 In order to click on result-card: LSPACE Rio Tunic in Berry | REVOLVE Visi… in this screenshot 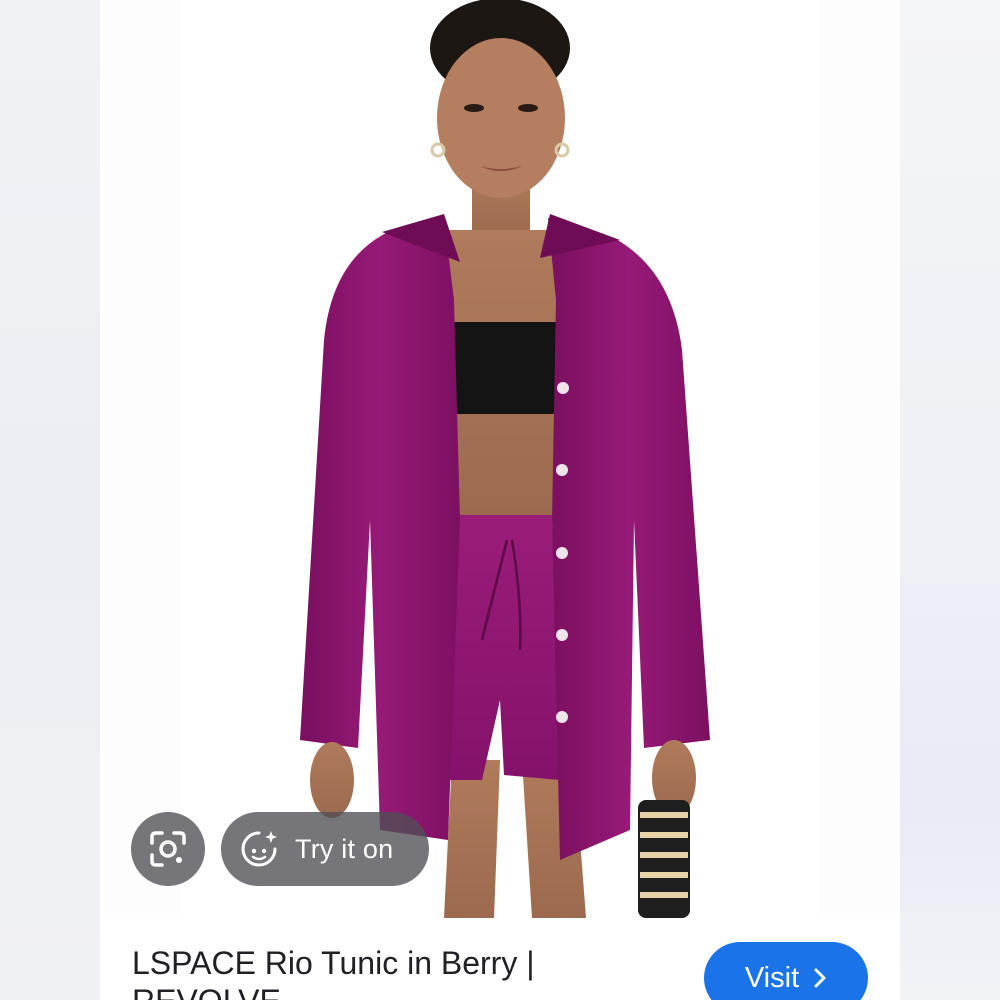, I will do `click(500, 959)`.